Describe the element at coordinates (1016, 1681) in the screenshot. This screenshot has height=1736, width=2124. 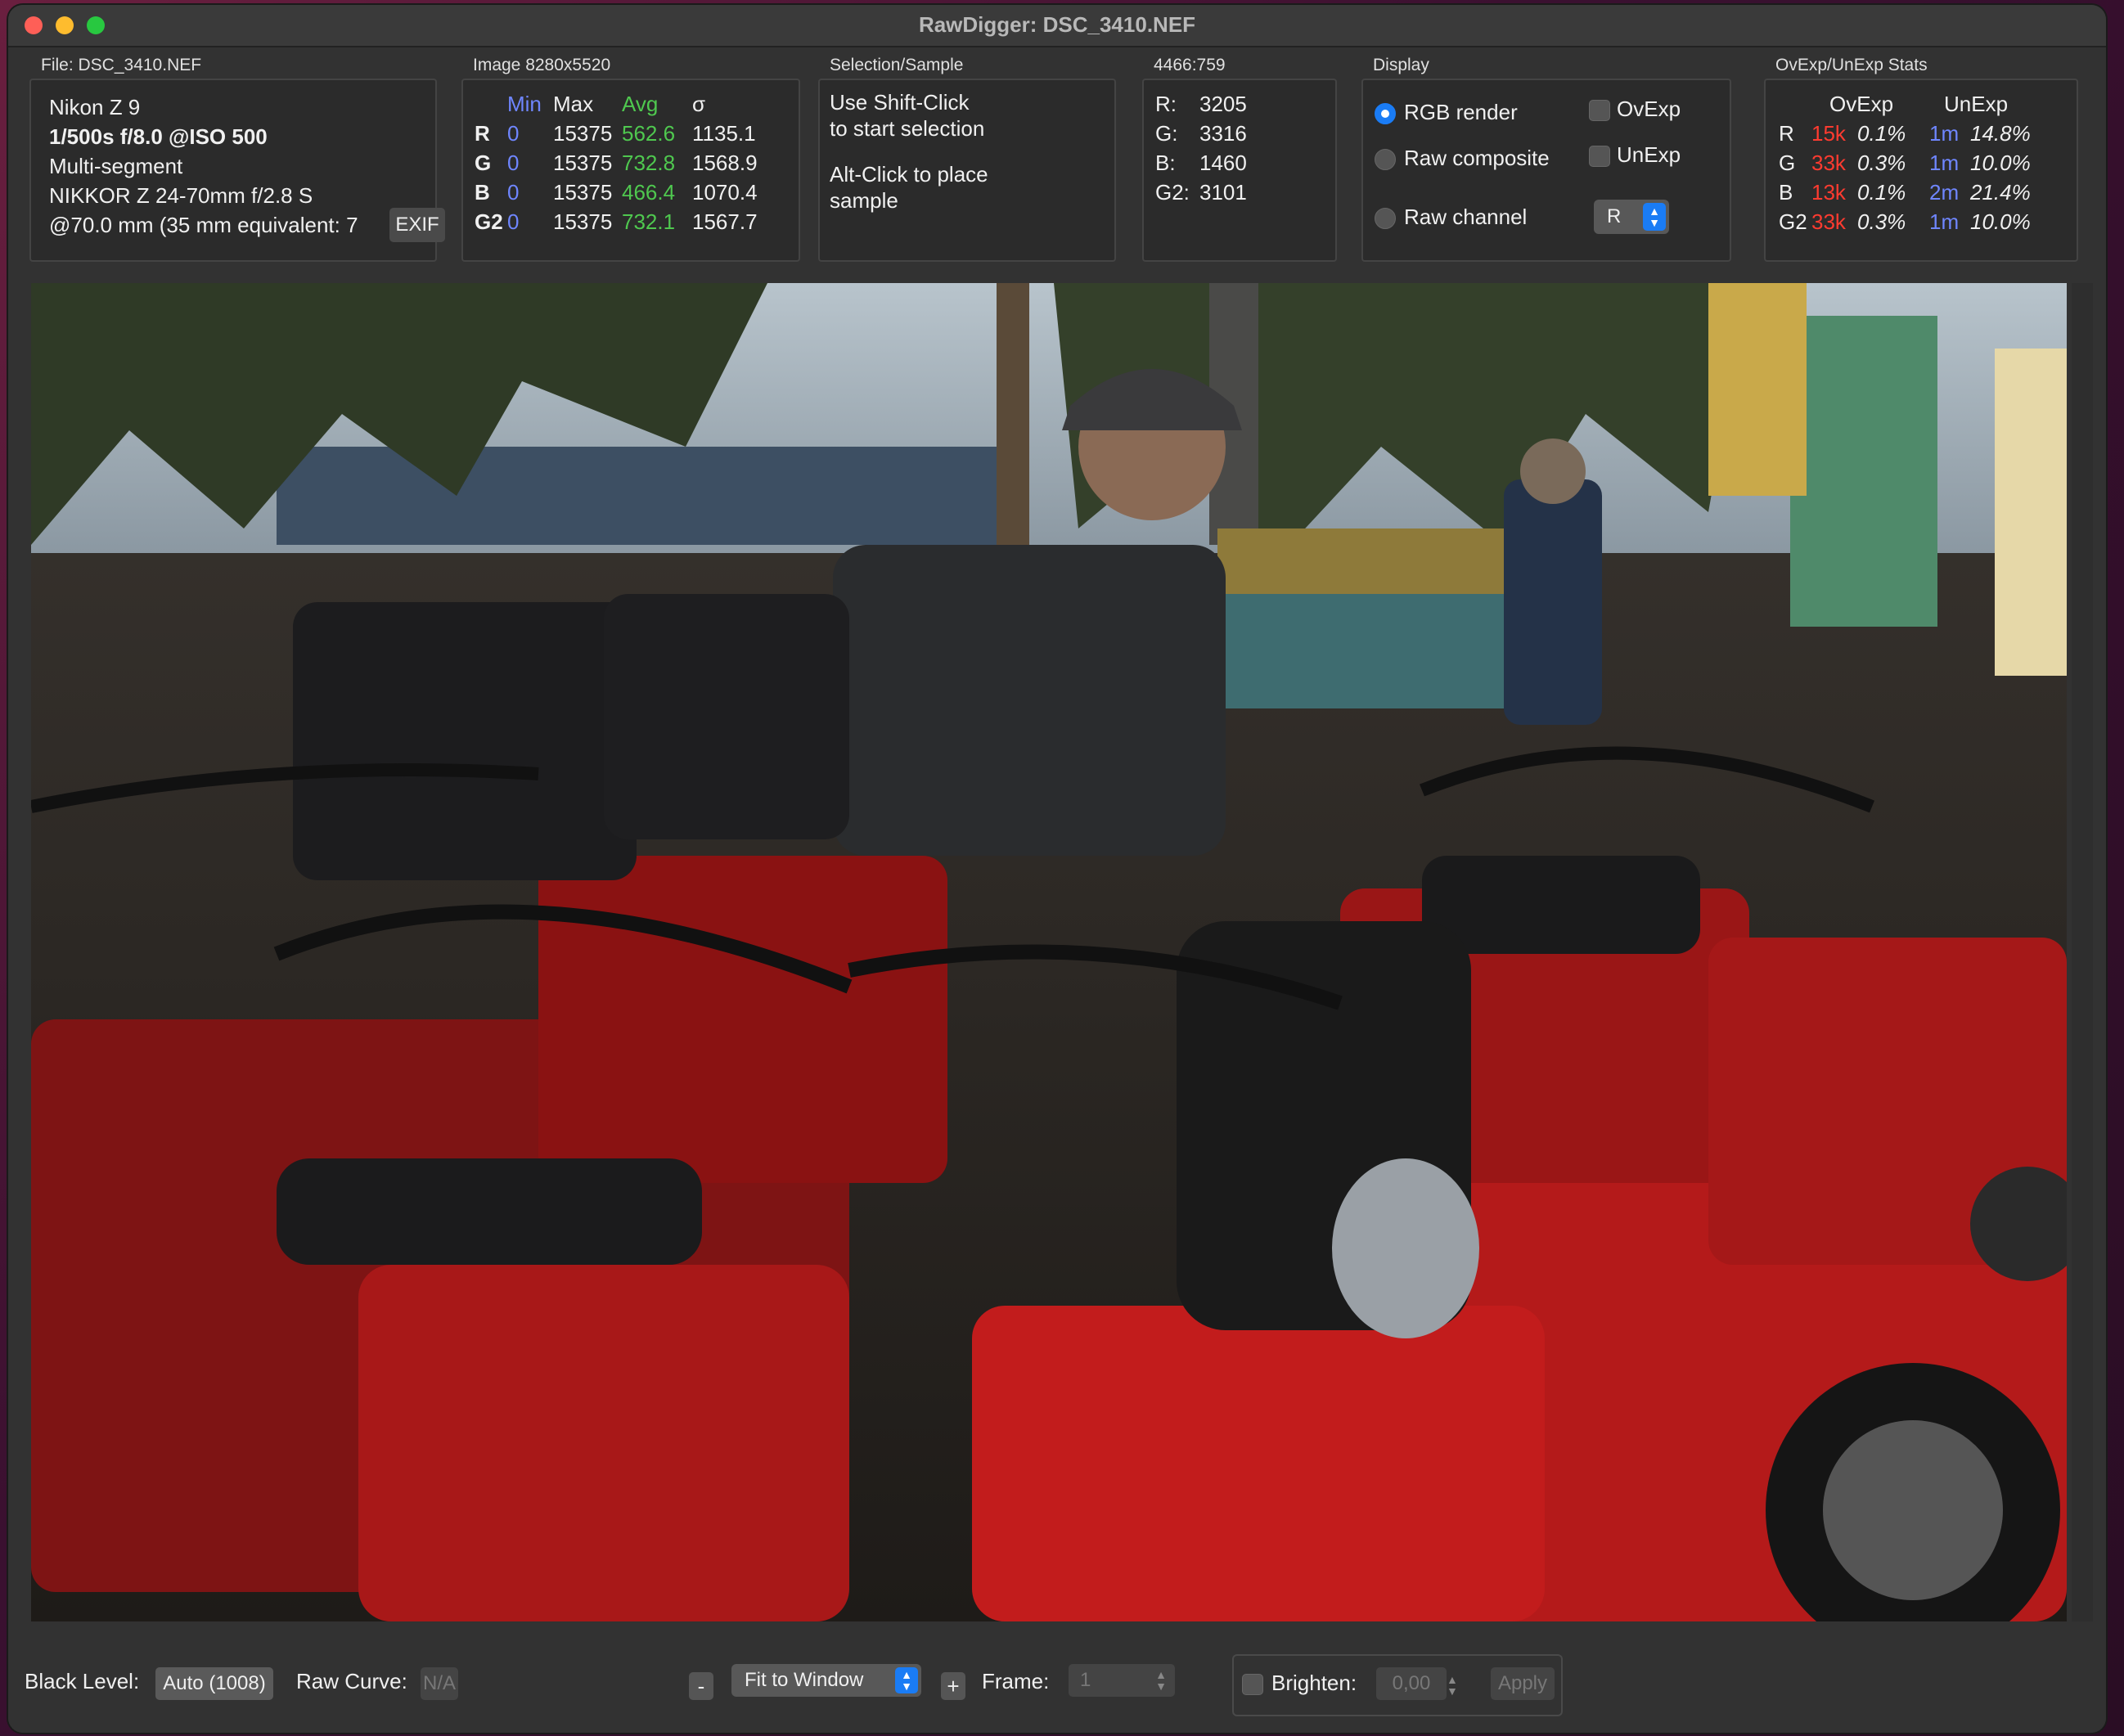
I see `frame-label: Frame:` at that location.